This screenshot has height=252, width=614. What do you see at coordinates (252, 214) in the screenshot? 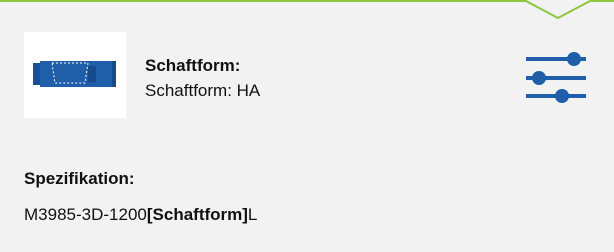
I see `specification-suffix: L` at bounding box center [252, 214].